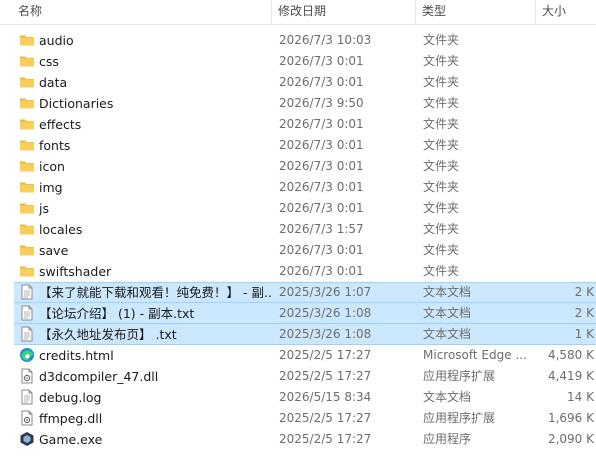  Describe the element at coordinates (566, 12) in the screenshot. I see `column-header-size: 大小` at that location.